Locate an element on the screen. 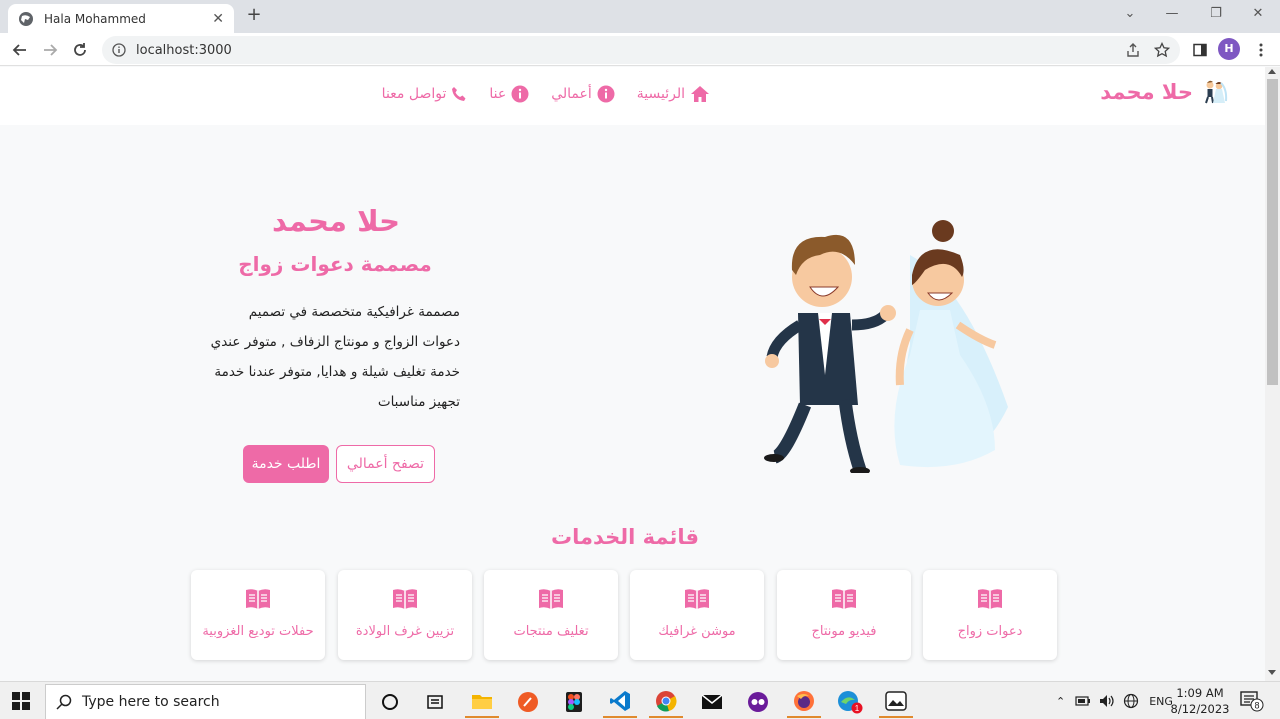  bookmark-star-icon is located at coordinates (1162, 50).